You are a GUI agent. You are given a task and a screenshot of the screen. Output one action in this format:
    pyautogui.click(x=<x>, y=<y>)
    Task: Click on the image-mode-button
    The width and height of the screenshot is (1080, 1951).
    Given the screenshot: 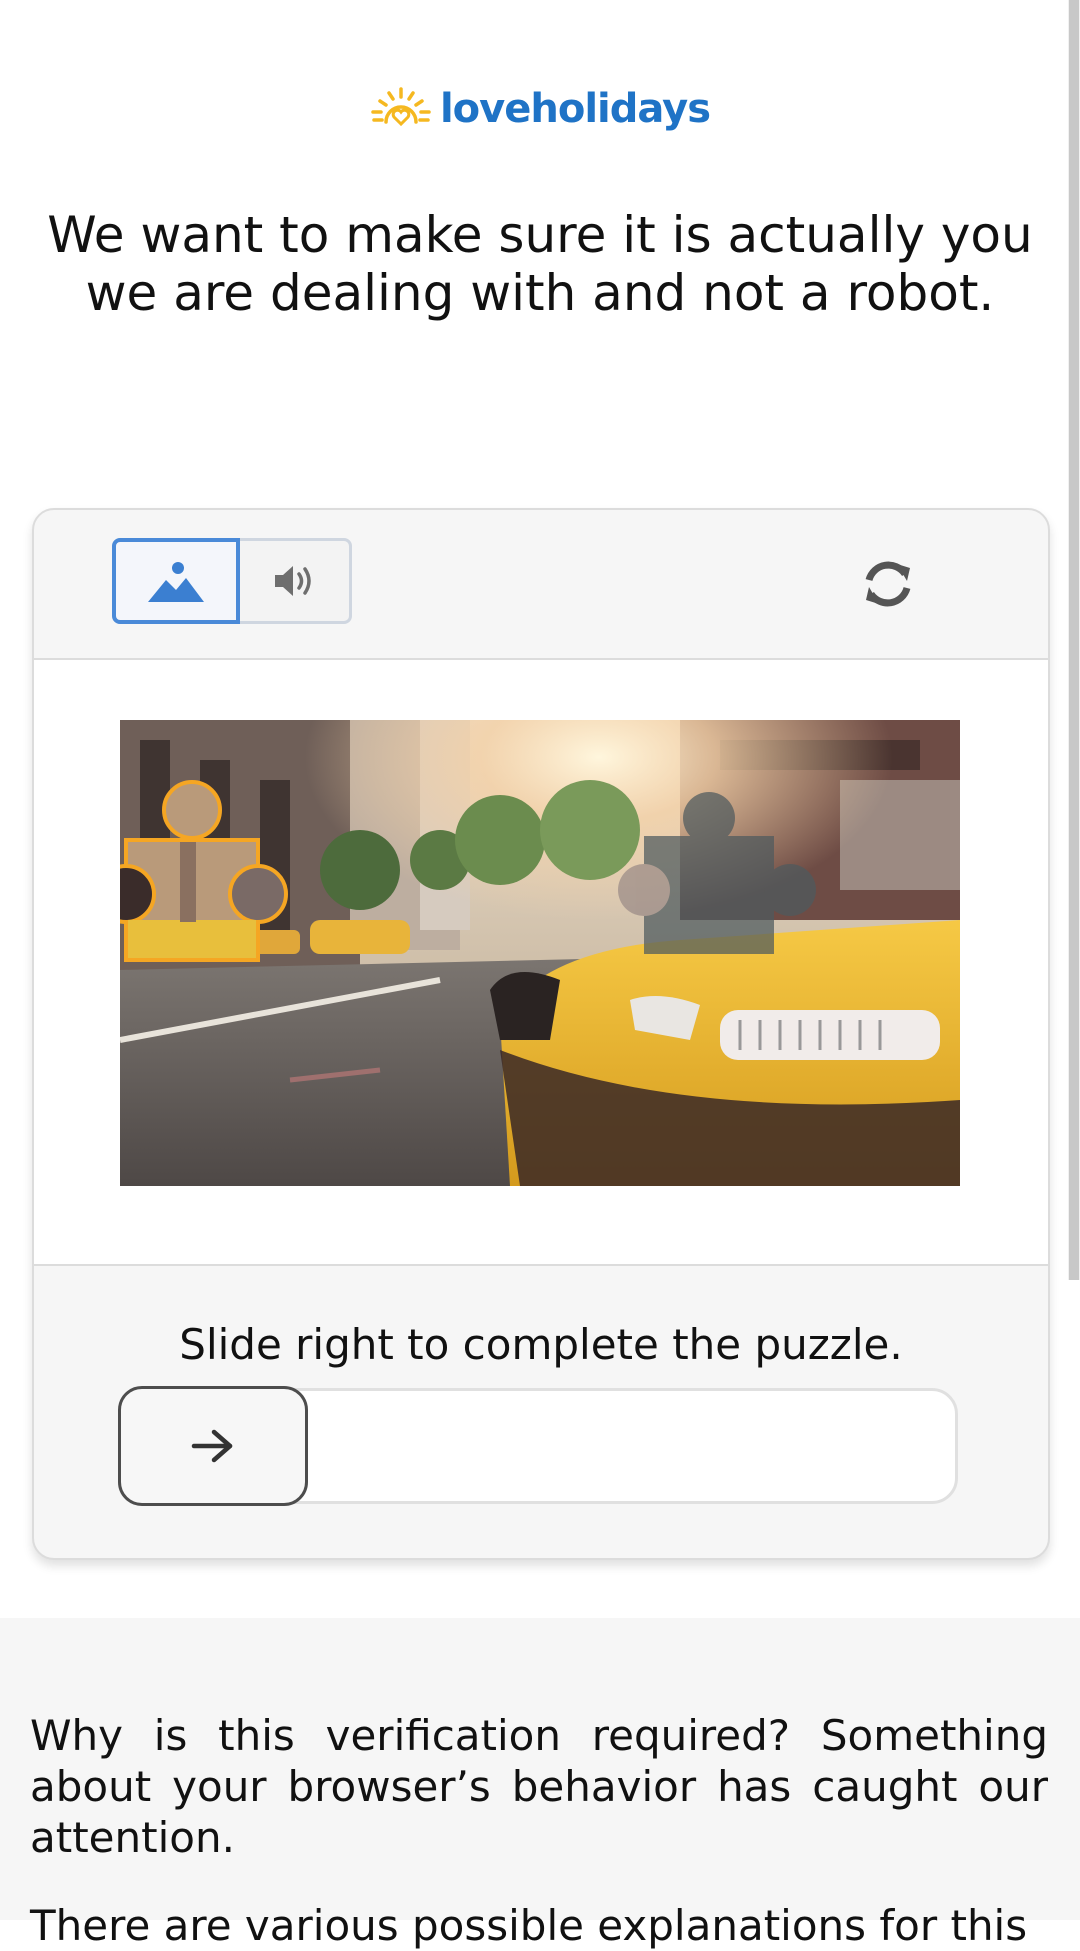 What is the action you would take?
    pyautogui.click(x=176, y=581)
    